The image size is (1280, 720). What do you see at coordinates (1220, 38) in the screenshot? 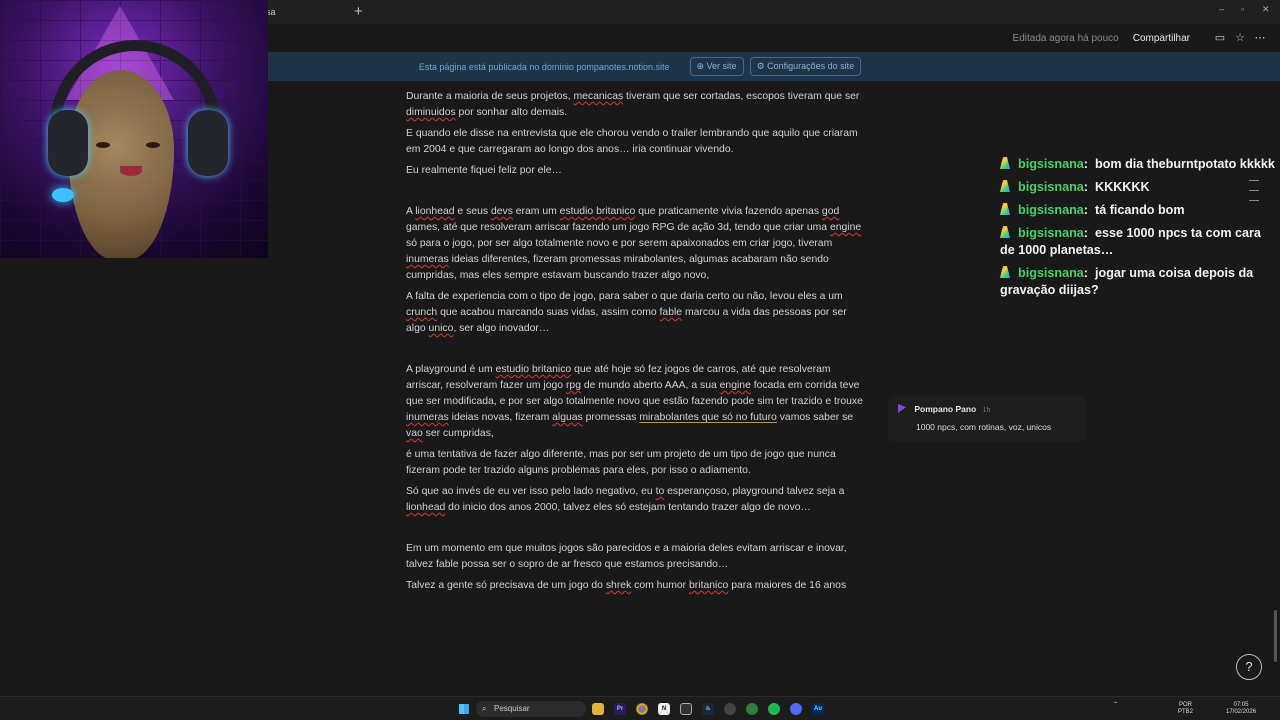
I see `comments-icon: ▭` at bounding box center [1220, 38].